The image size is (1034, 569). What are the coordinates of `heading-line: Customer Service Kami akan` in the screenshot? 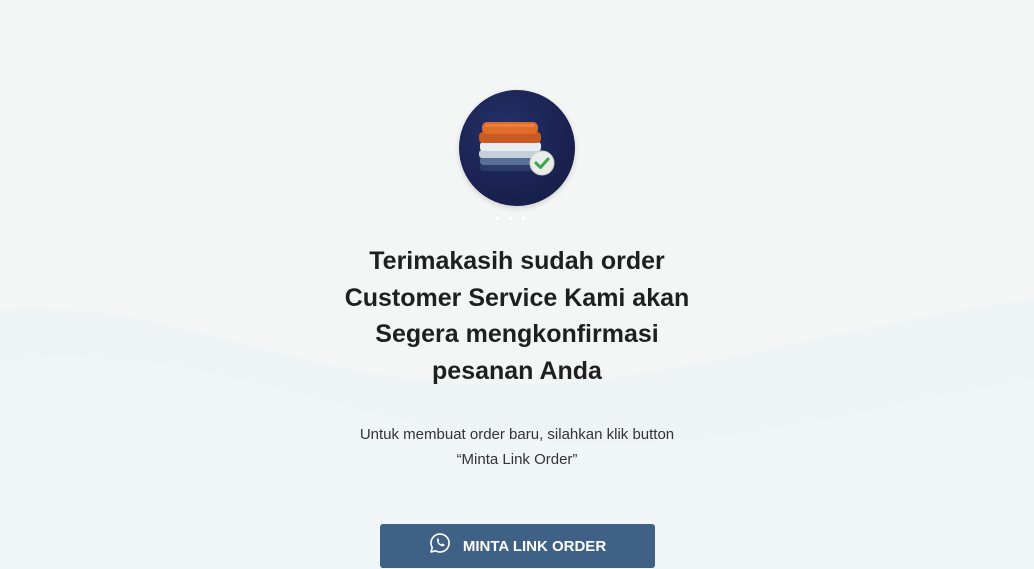 It's located at (517, 297).